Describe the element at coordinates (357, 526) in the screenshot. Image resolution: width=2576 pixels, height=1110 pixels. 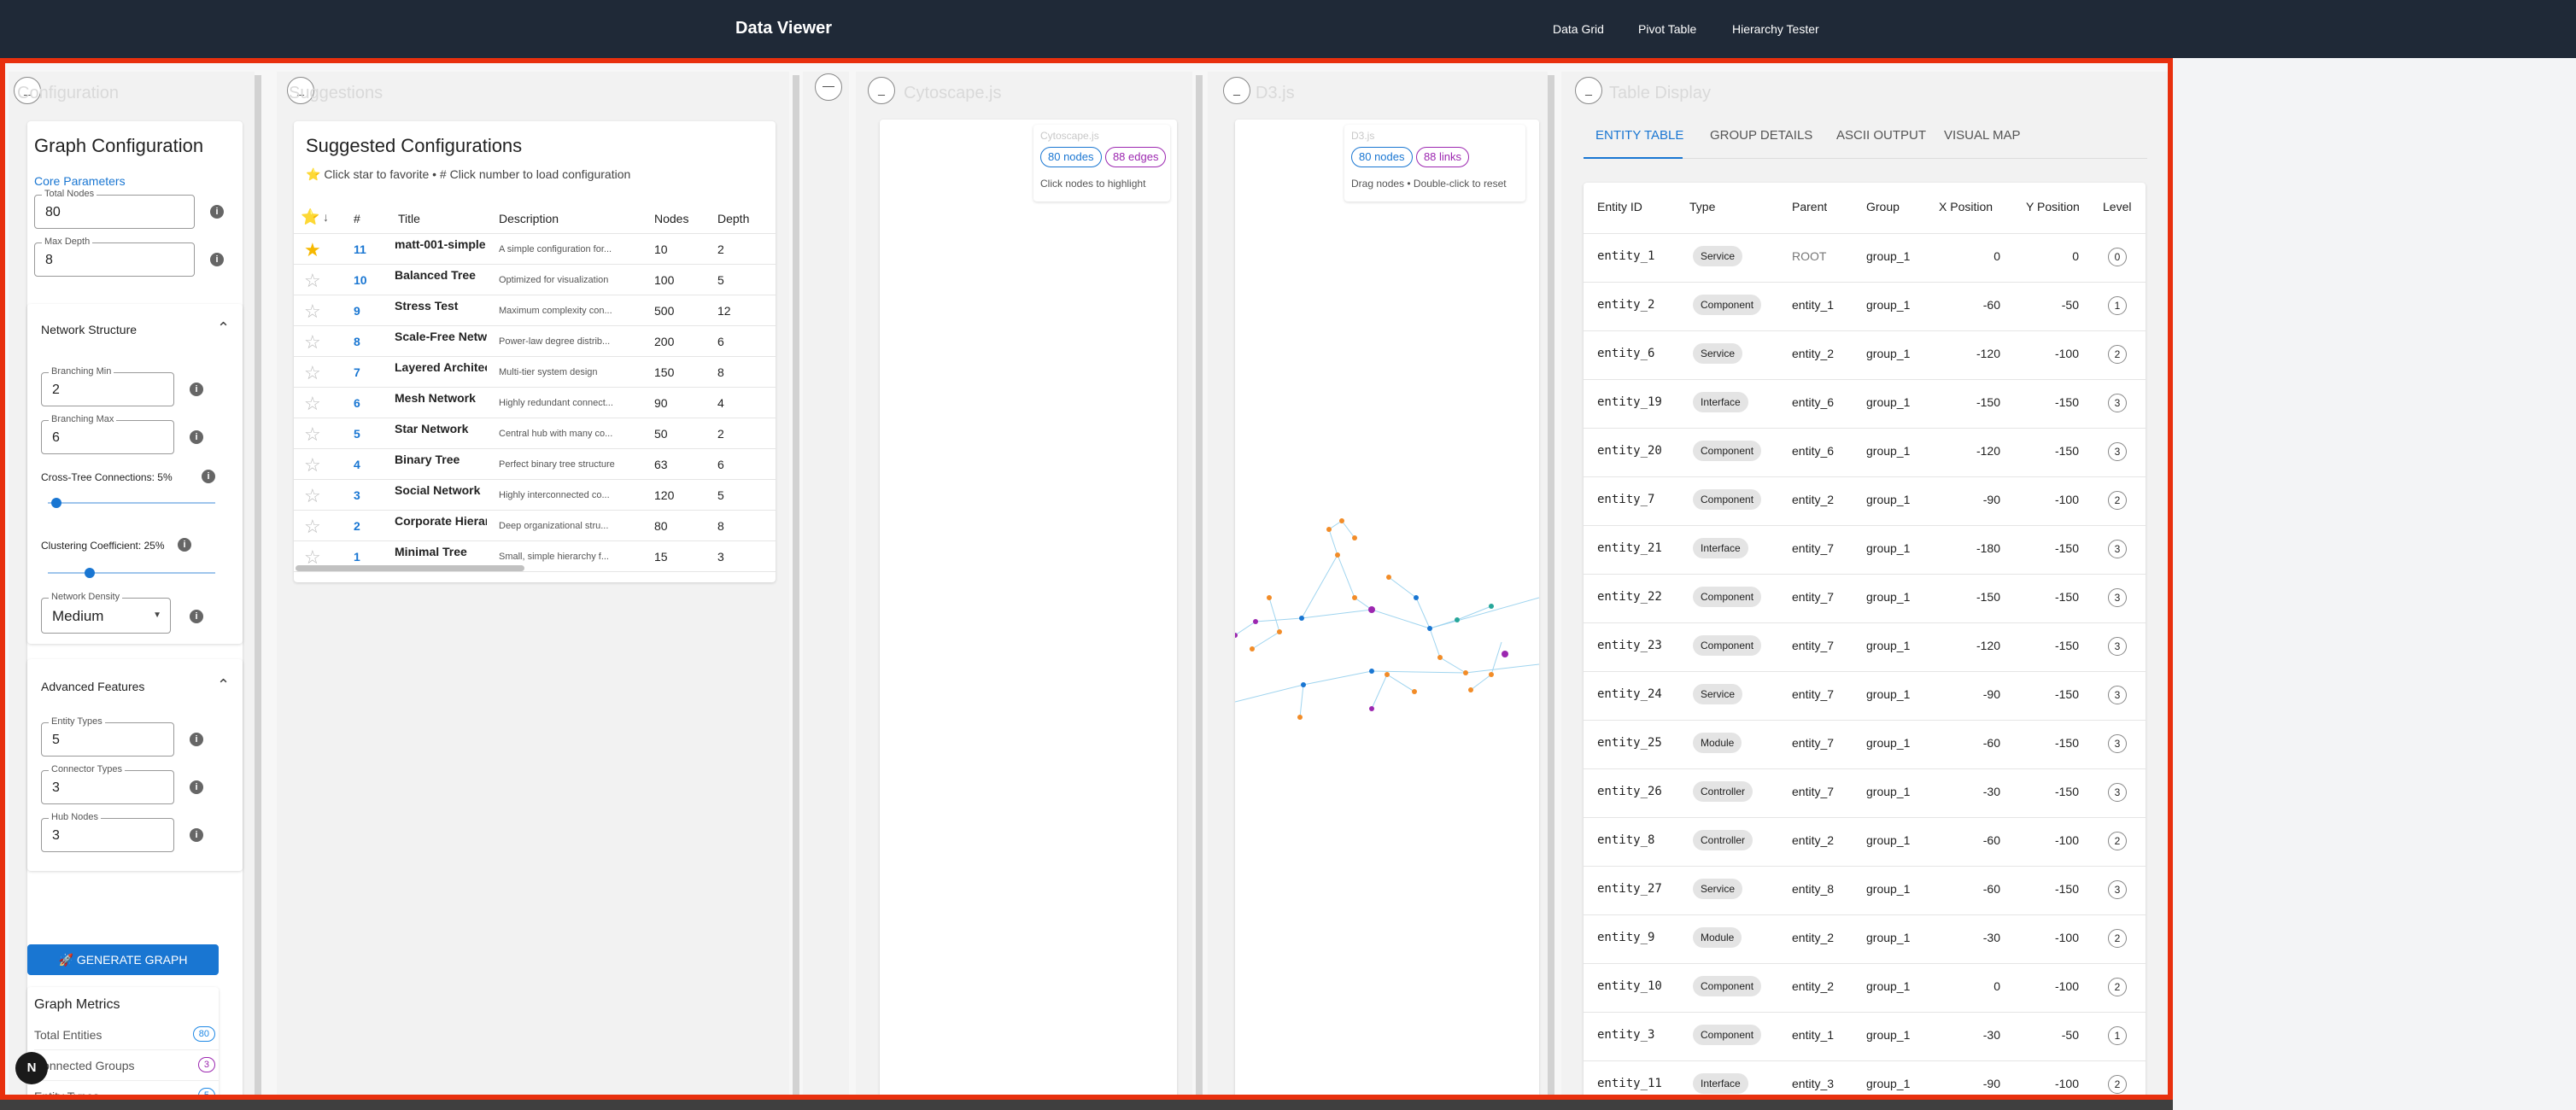
I see `load-config-link: 2` at that location.